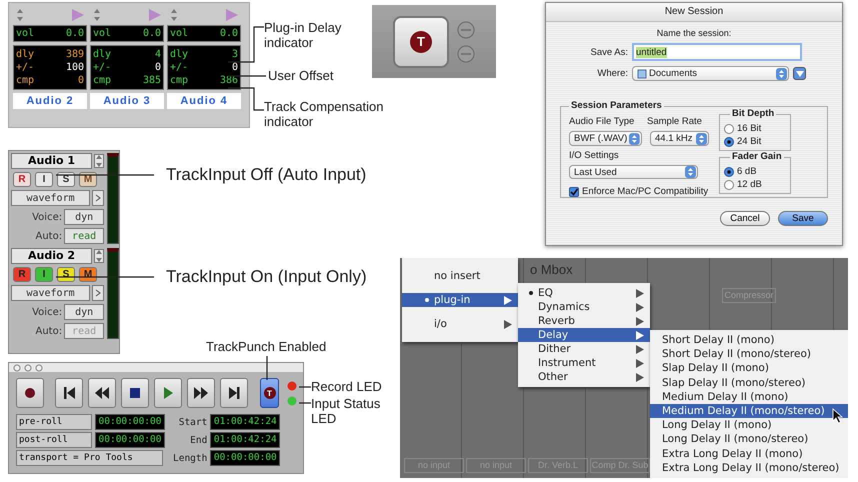 Image resolution: width=858 pixels, height=482 pixels. Describe the element at coordinates (710, 73) in the screenshot. I see `dropdown: Documents` at that location.